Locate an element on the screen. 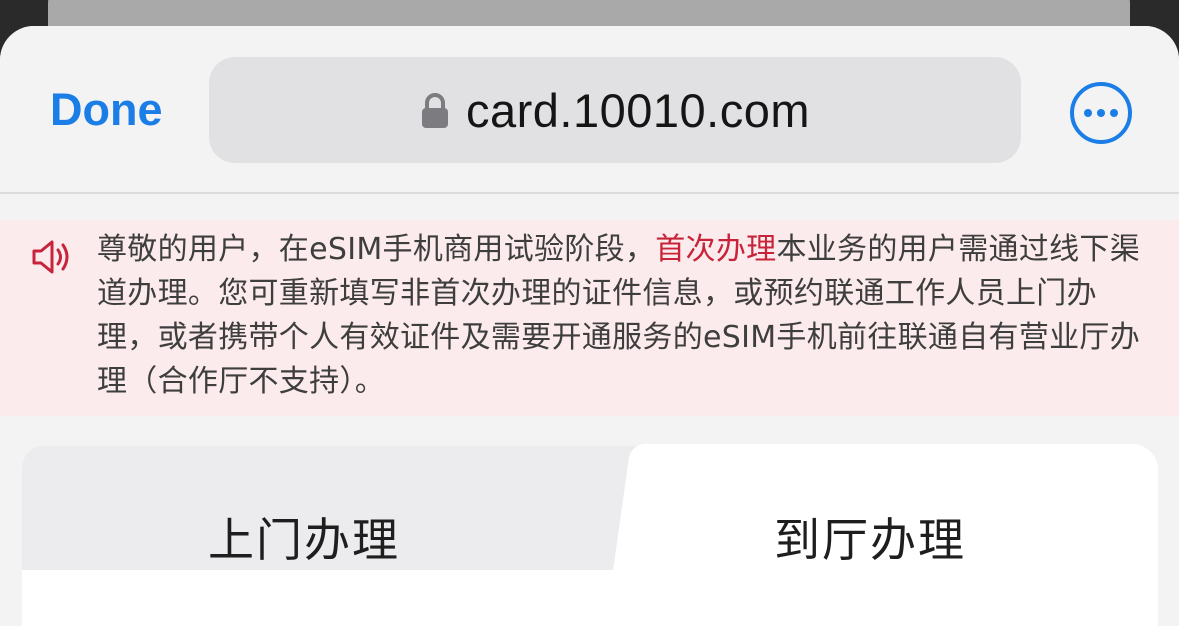 The height and width of the screenshot is (626, 1179). tab-home-service: 上门办理 is located at coordinates (340, 508).